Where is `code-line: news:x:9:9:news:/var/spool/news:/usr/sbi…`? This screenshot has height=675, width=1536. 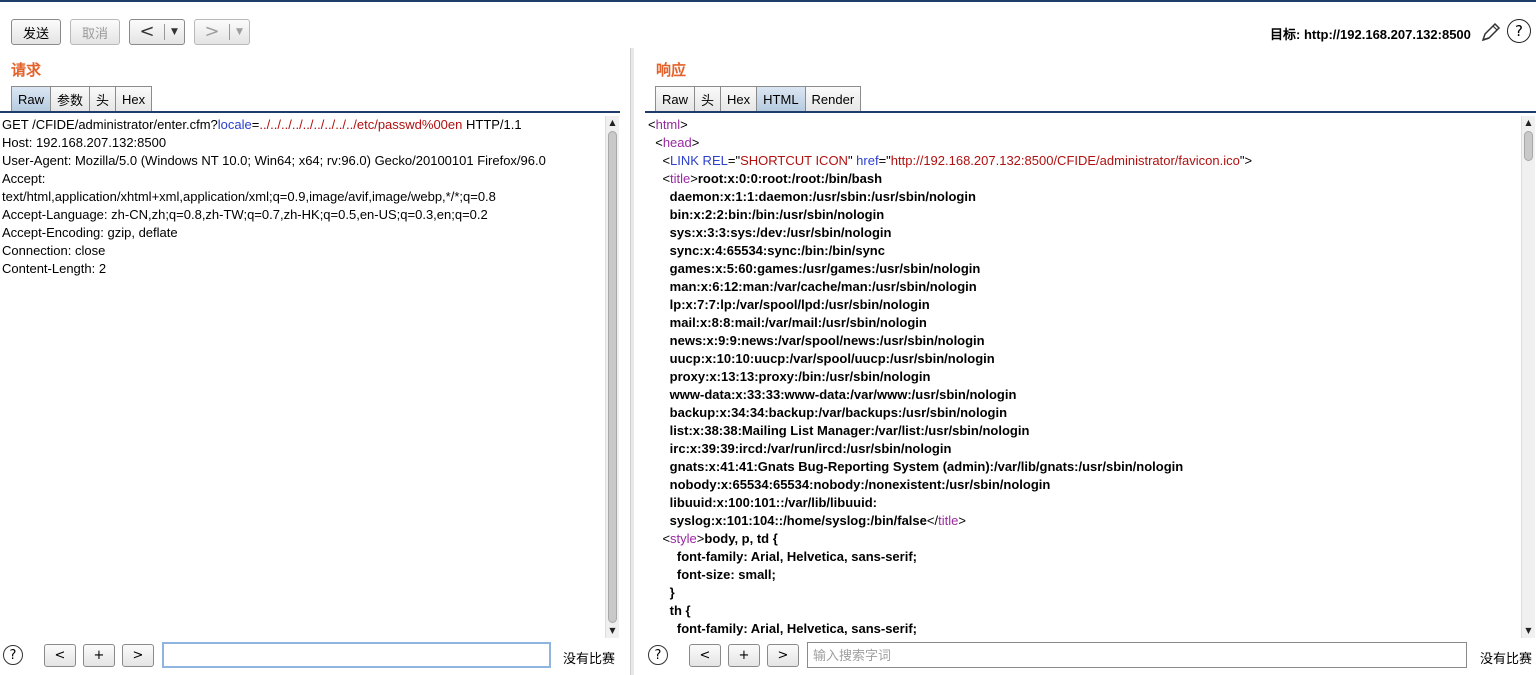 code-line: news:x:9:9:news:/var/spool/news:/usr/sbi… is located at coordinates (1083, 341).